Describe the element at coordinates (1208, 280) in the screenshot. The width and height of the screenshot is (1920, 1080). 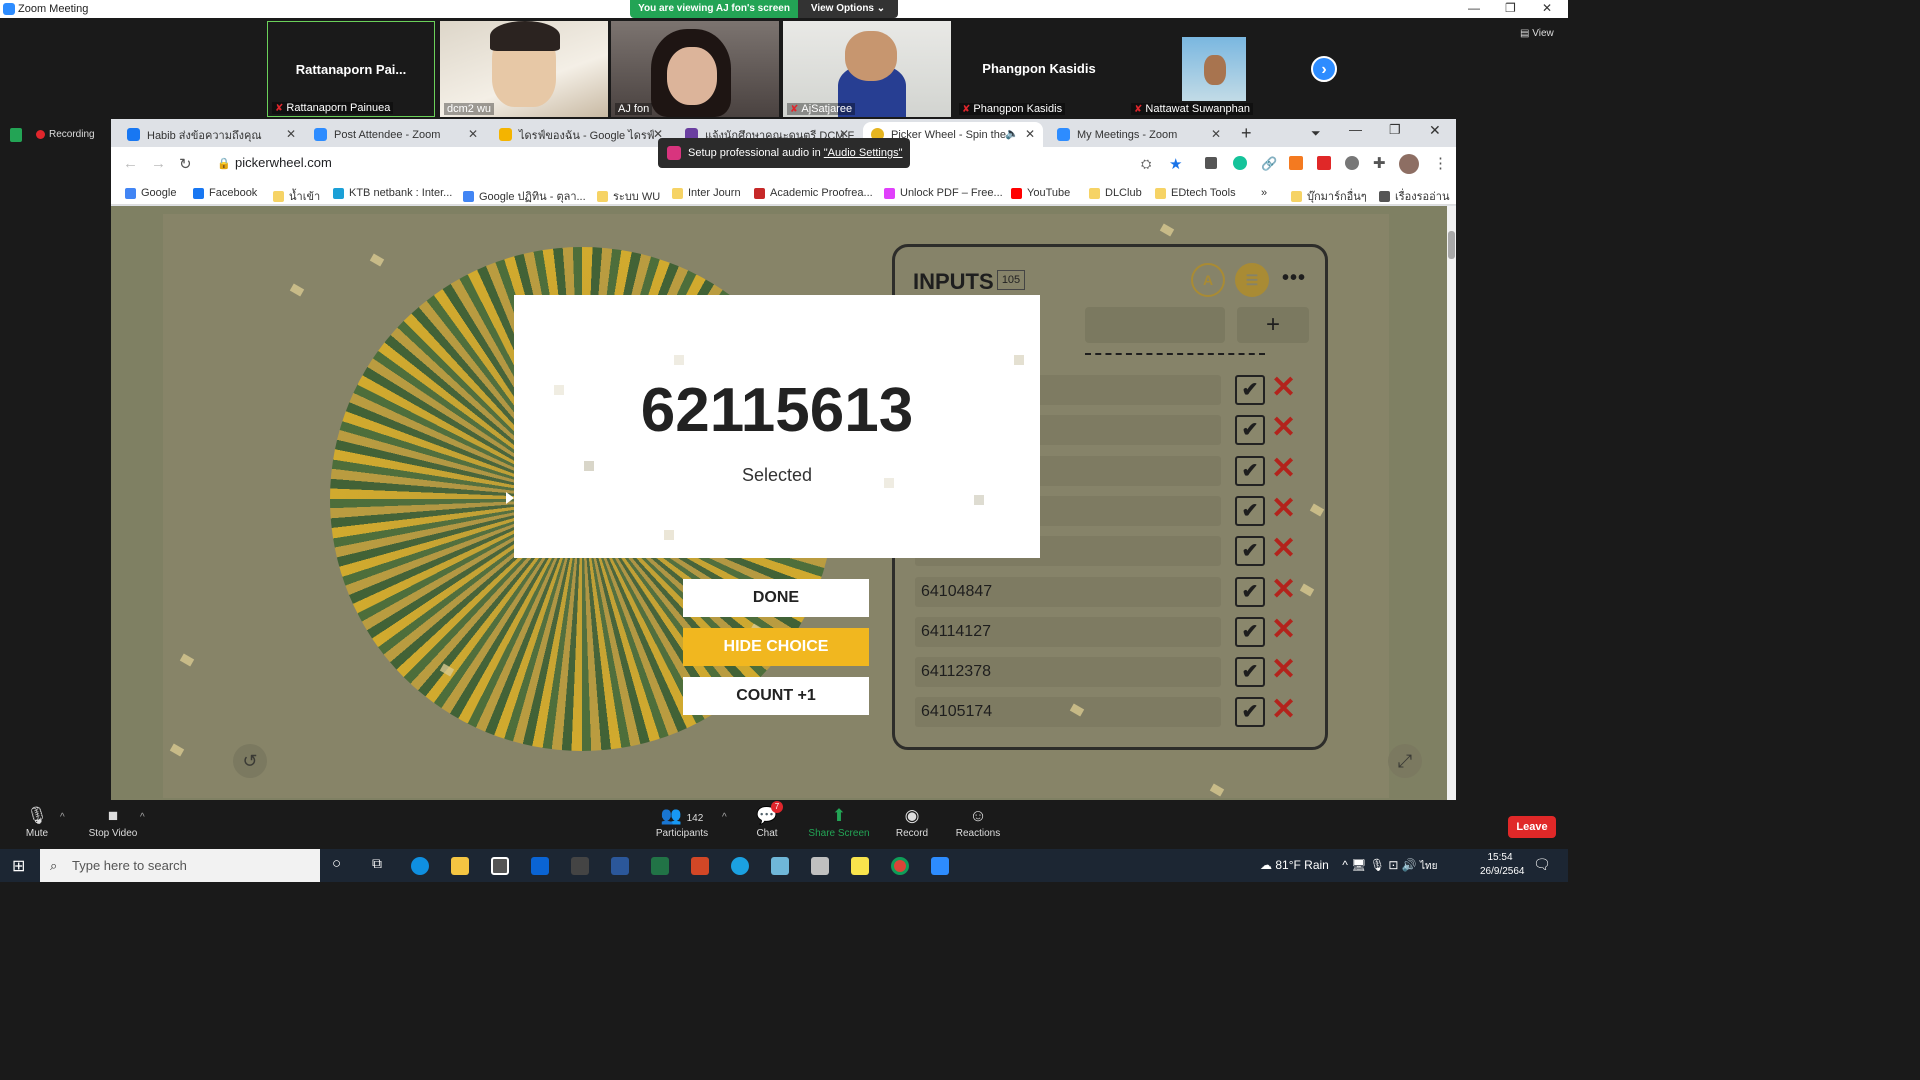
I see `text-mode-toggle: A` at that location.